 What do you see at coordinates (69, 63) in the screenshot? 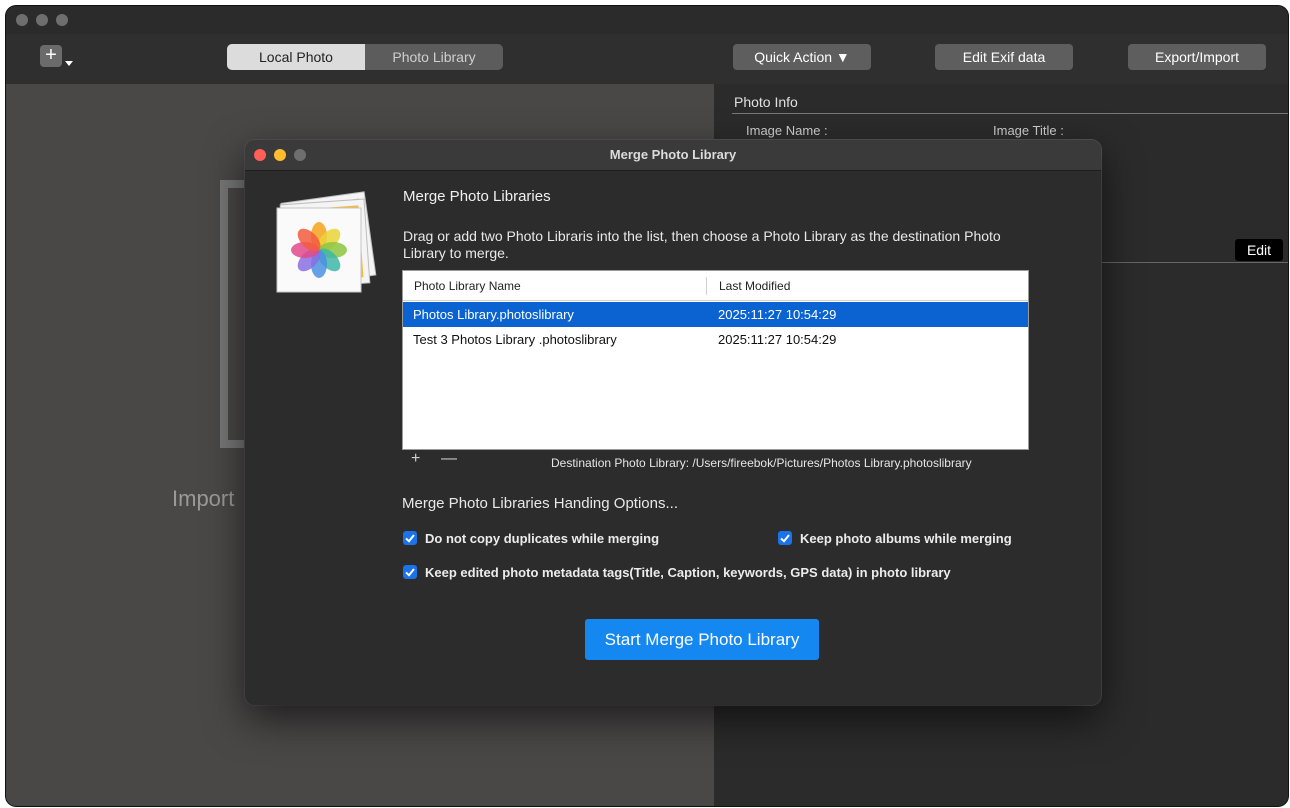
I see `add-menu-caret-icon` at bounding box center [69, 63].